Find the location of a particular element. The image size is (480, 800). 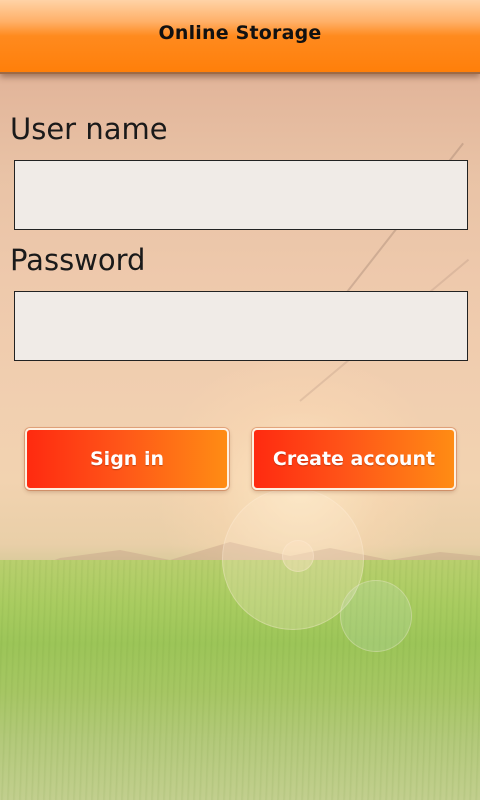

header-bar: Online Storage is located at coordinates (240, 37).